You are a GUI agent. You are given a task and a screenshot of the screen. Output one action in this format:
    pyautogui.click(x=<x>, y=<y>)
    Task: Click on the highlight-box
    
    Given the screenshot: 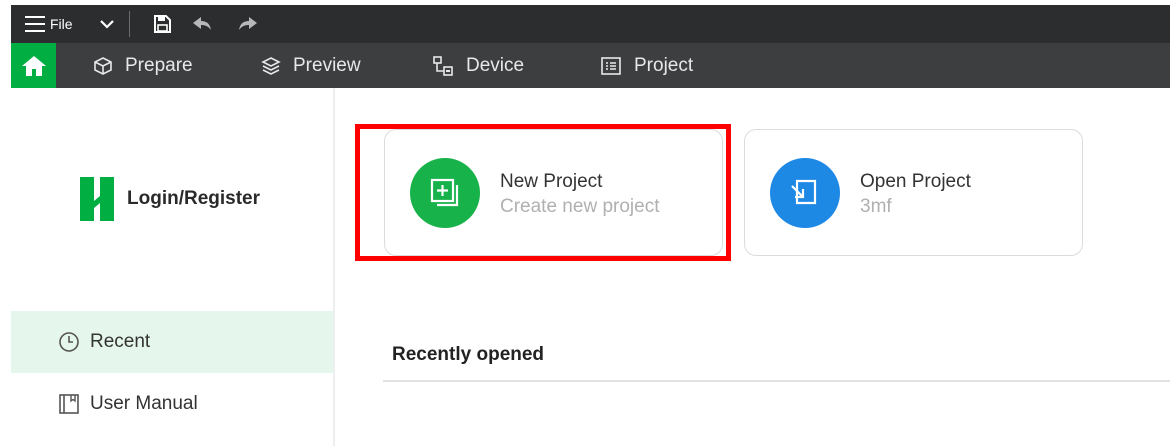 What is the action you would take?
    pyautogui.click(x=543, y=192)
    